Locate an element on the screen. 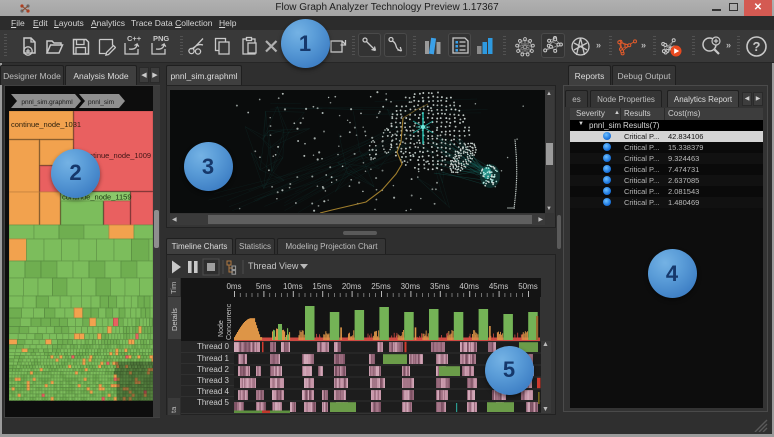  svg-text: 0ms is located at coordinates (233, 286).